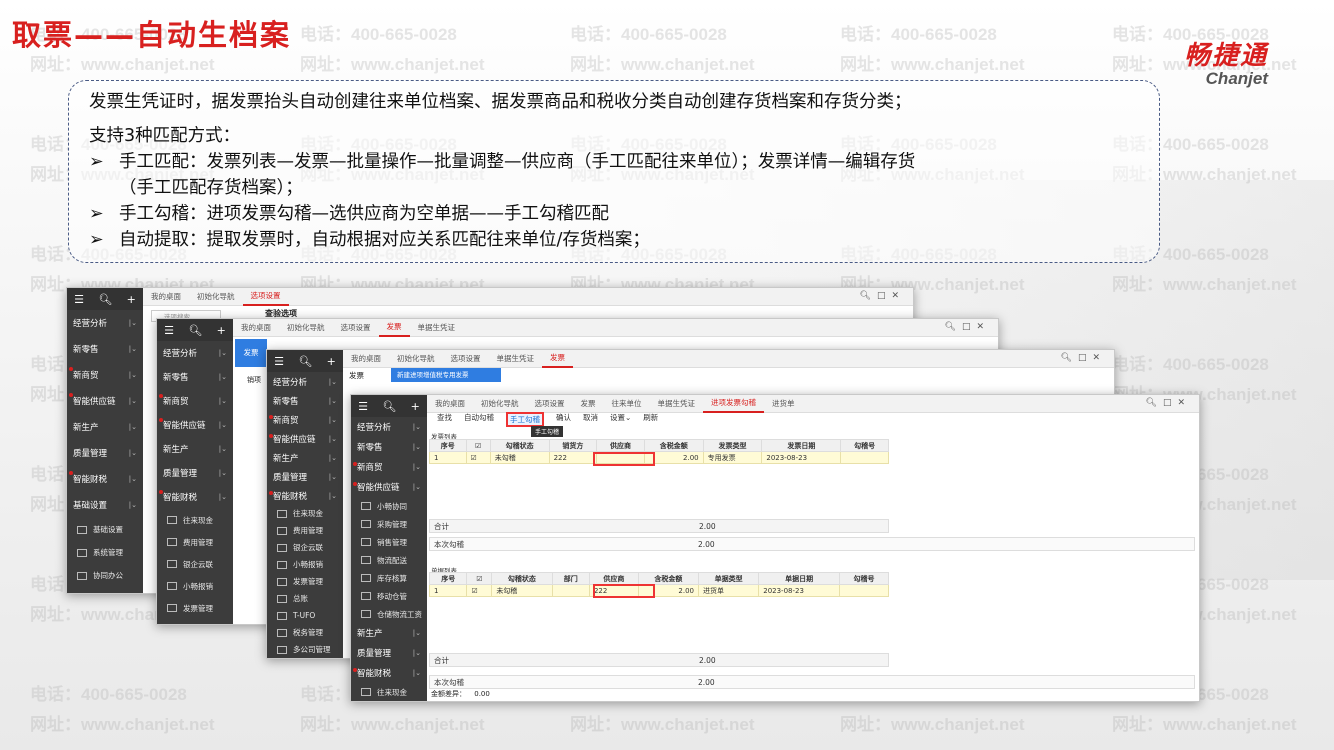 This screenshot has height=750, width=1334. What do you see at coordinates (570, 578) in the screenshot?
I see `column-header: 部门` at bounding box center [570, 578].